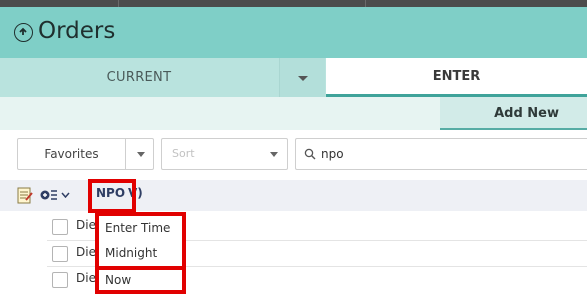  I want to click on tab-enter: ENTER, so click(456, 77).